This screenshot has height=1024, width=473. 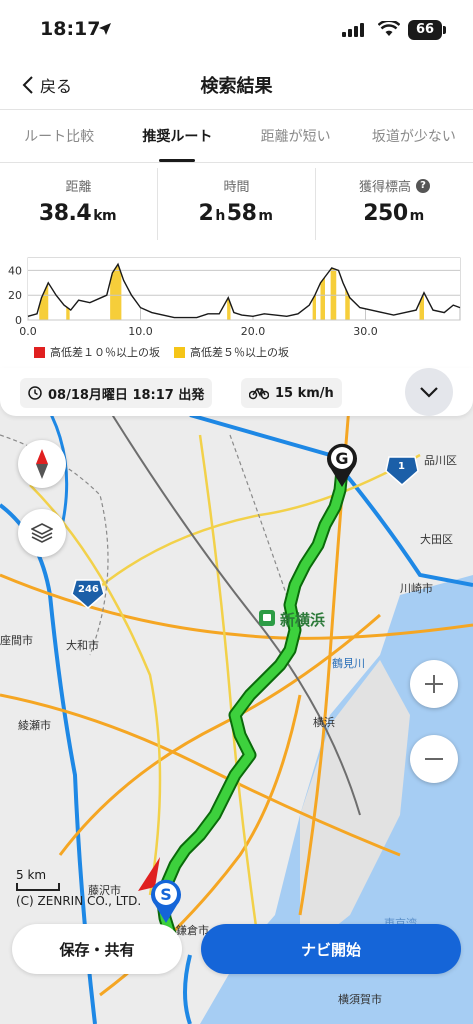 What do you see at coordinates (38, 887) in the screenshot?
I see `scale-bar` at bounding box center [38, 887].